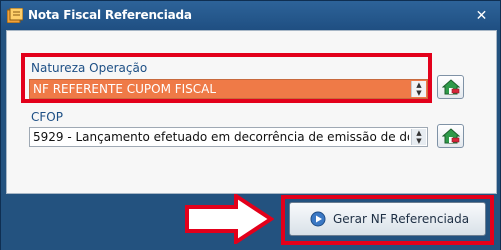 Image resolution: width=501 pixels, height=250 pixels. I want to click on chevron-up-icon: ▲, so click(419, 133).